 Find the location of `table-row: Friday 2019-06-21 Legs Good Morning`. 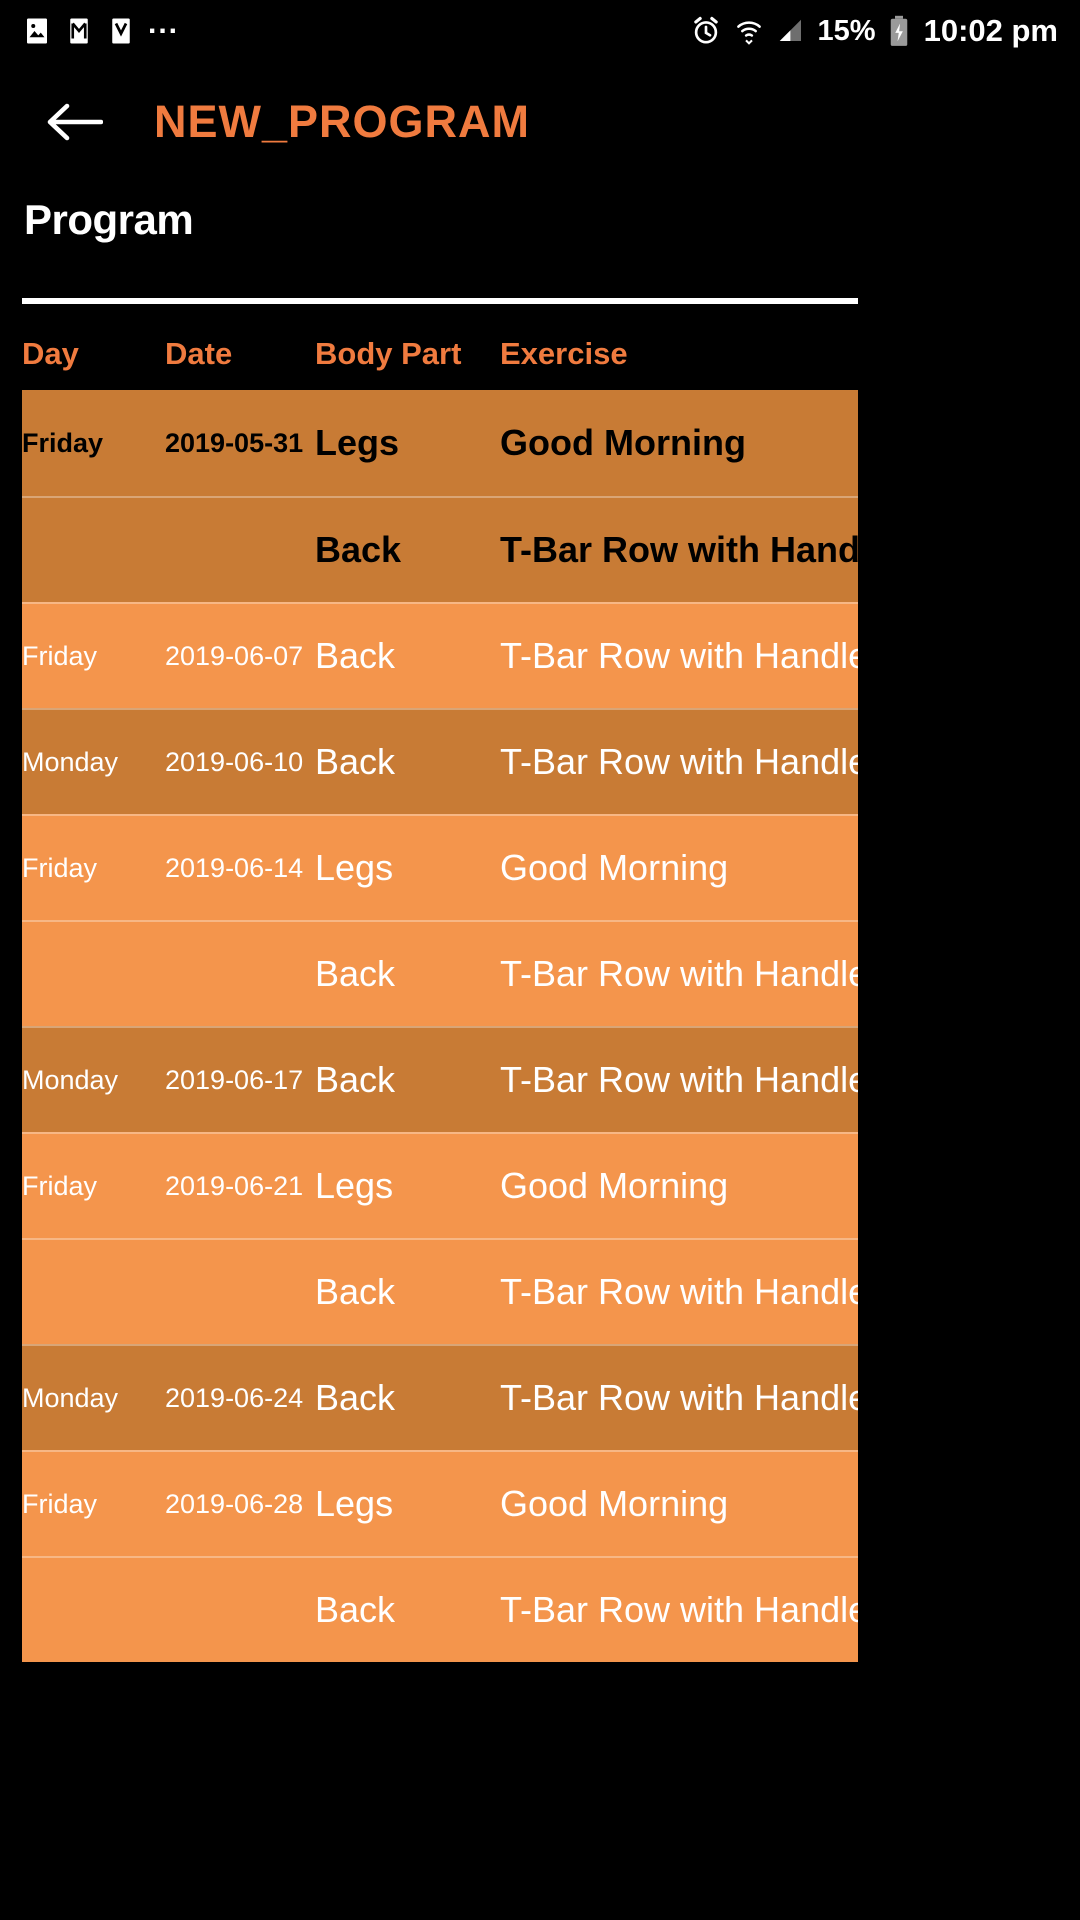

table-row: Friday 2019-06-21 Legs Good Morning is located at coordinates (440, 1185).